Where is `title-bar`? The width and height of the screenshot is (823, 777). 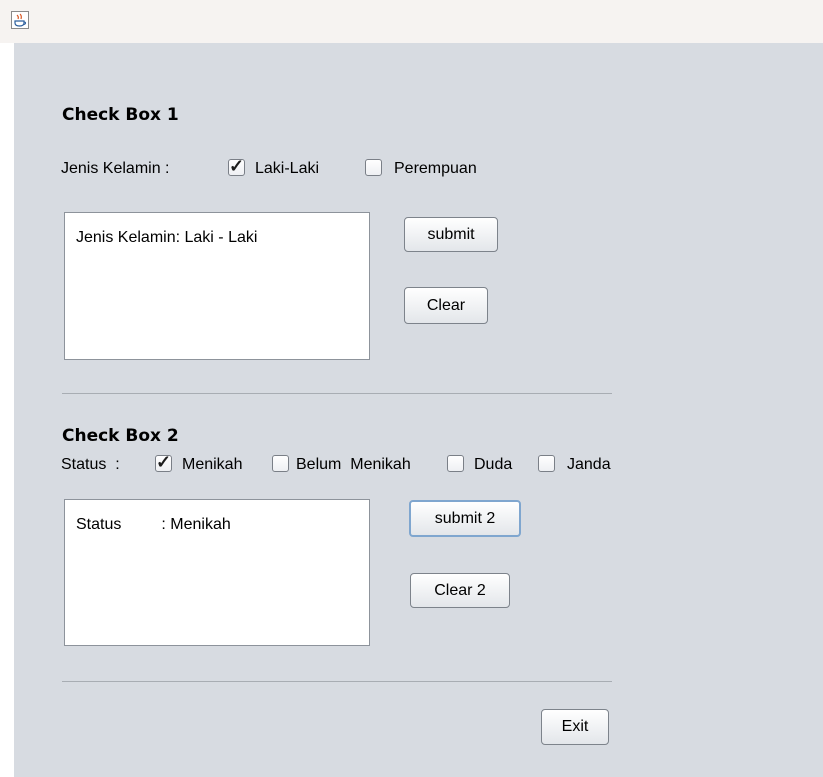
title-bar is located at coordinates (411, 21).